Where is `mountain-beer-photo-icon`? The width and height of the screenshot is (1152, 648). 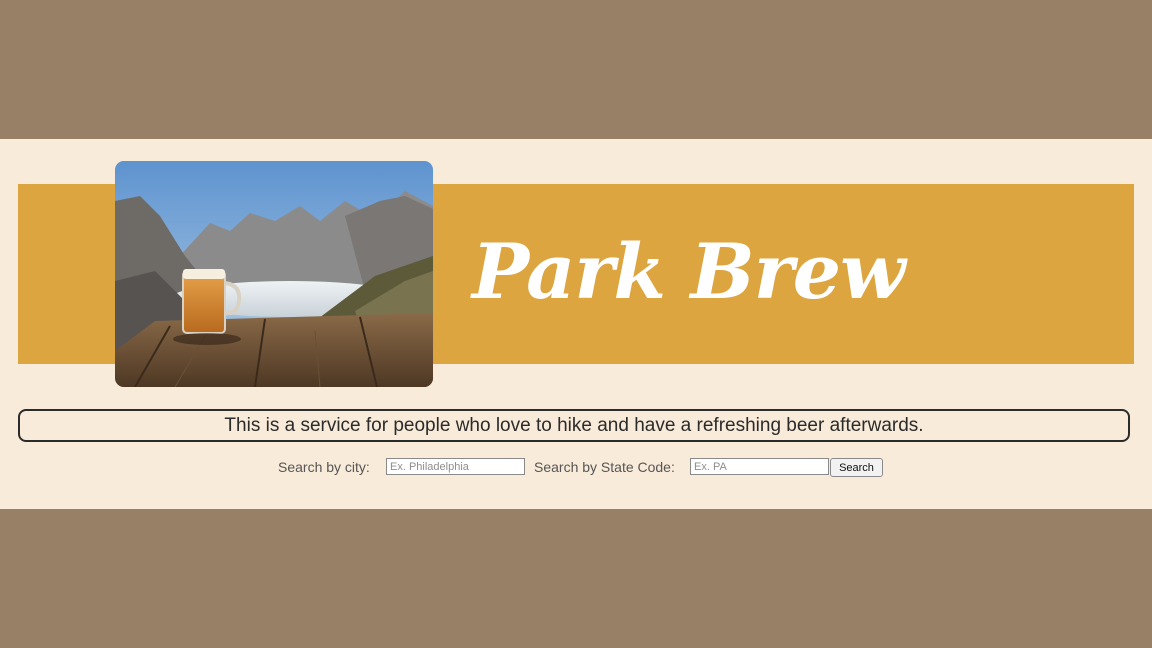
mountain-beer-photo-icon is located at coordinates (274, 274).